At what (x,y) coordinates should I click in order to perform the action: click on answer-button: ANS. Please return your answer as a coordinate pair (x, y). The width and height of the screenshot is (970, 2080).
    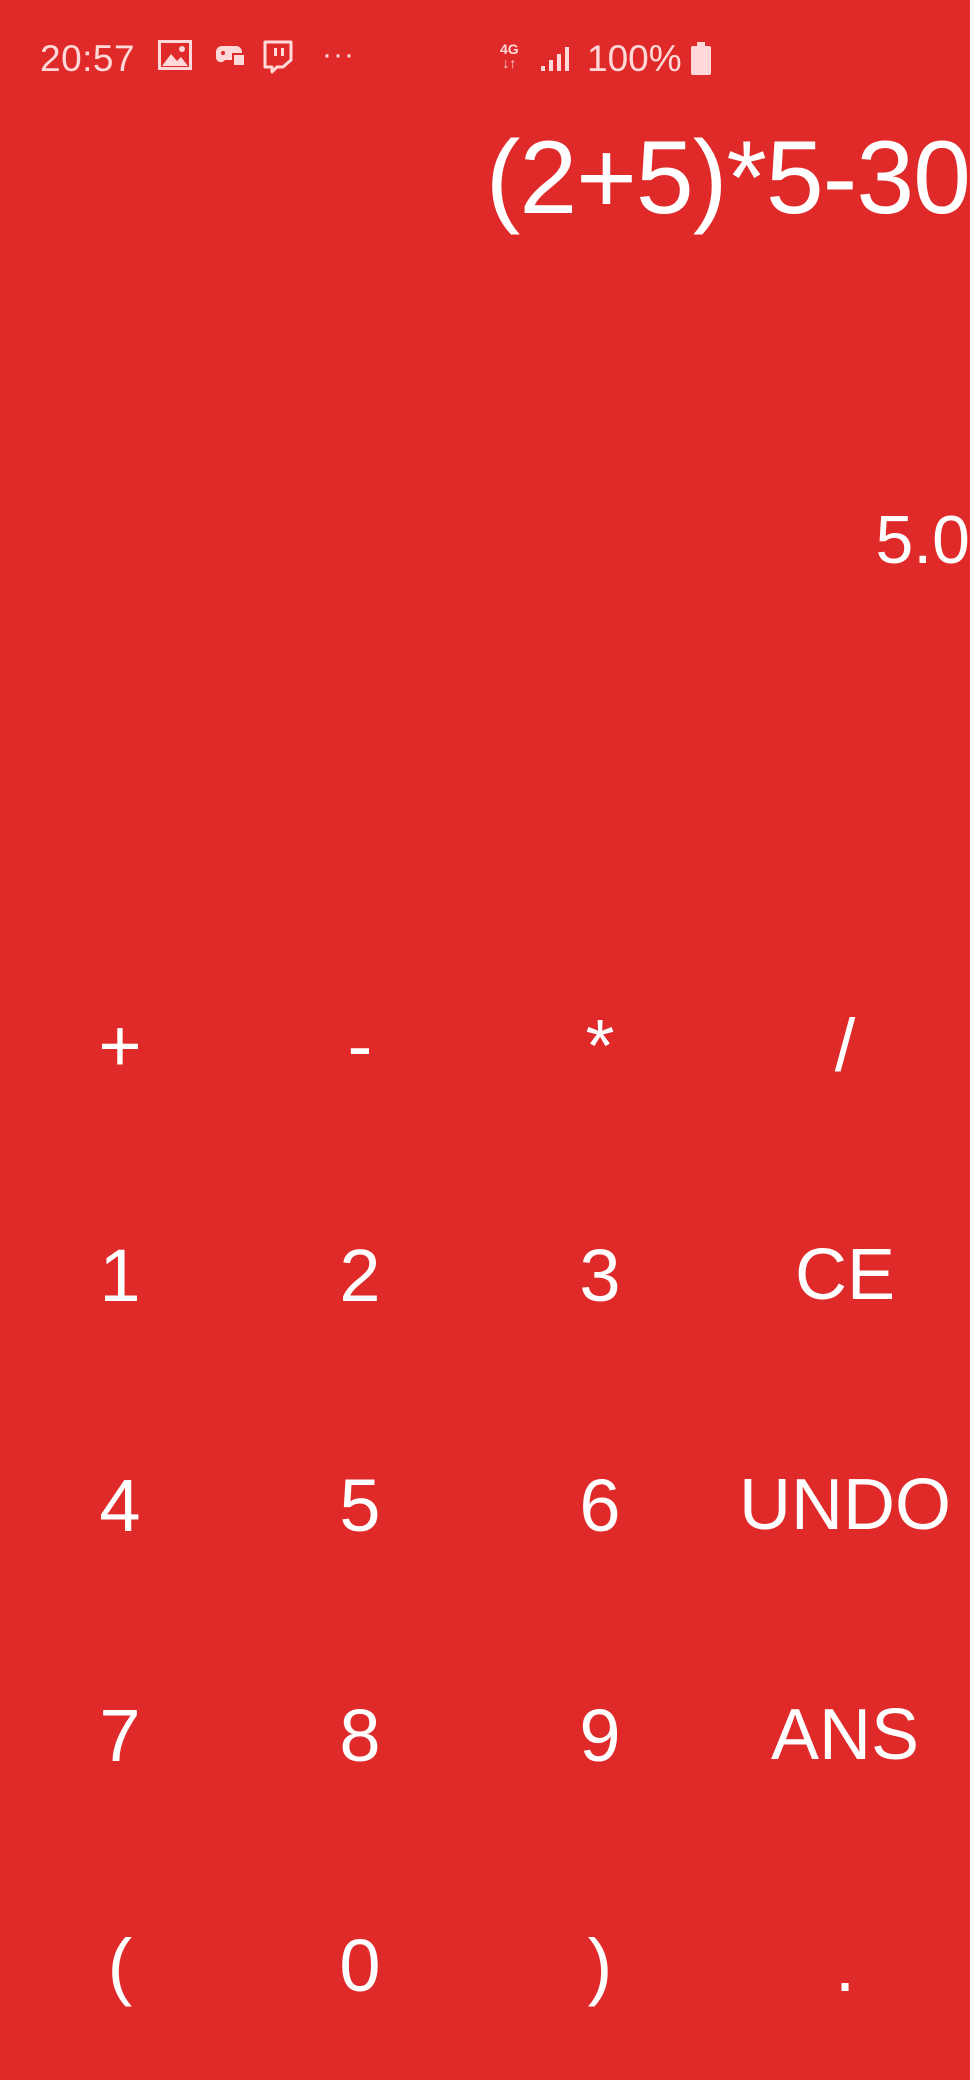
    Looking at the image, I should click on (845, 1735).